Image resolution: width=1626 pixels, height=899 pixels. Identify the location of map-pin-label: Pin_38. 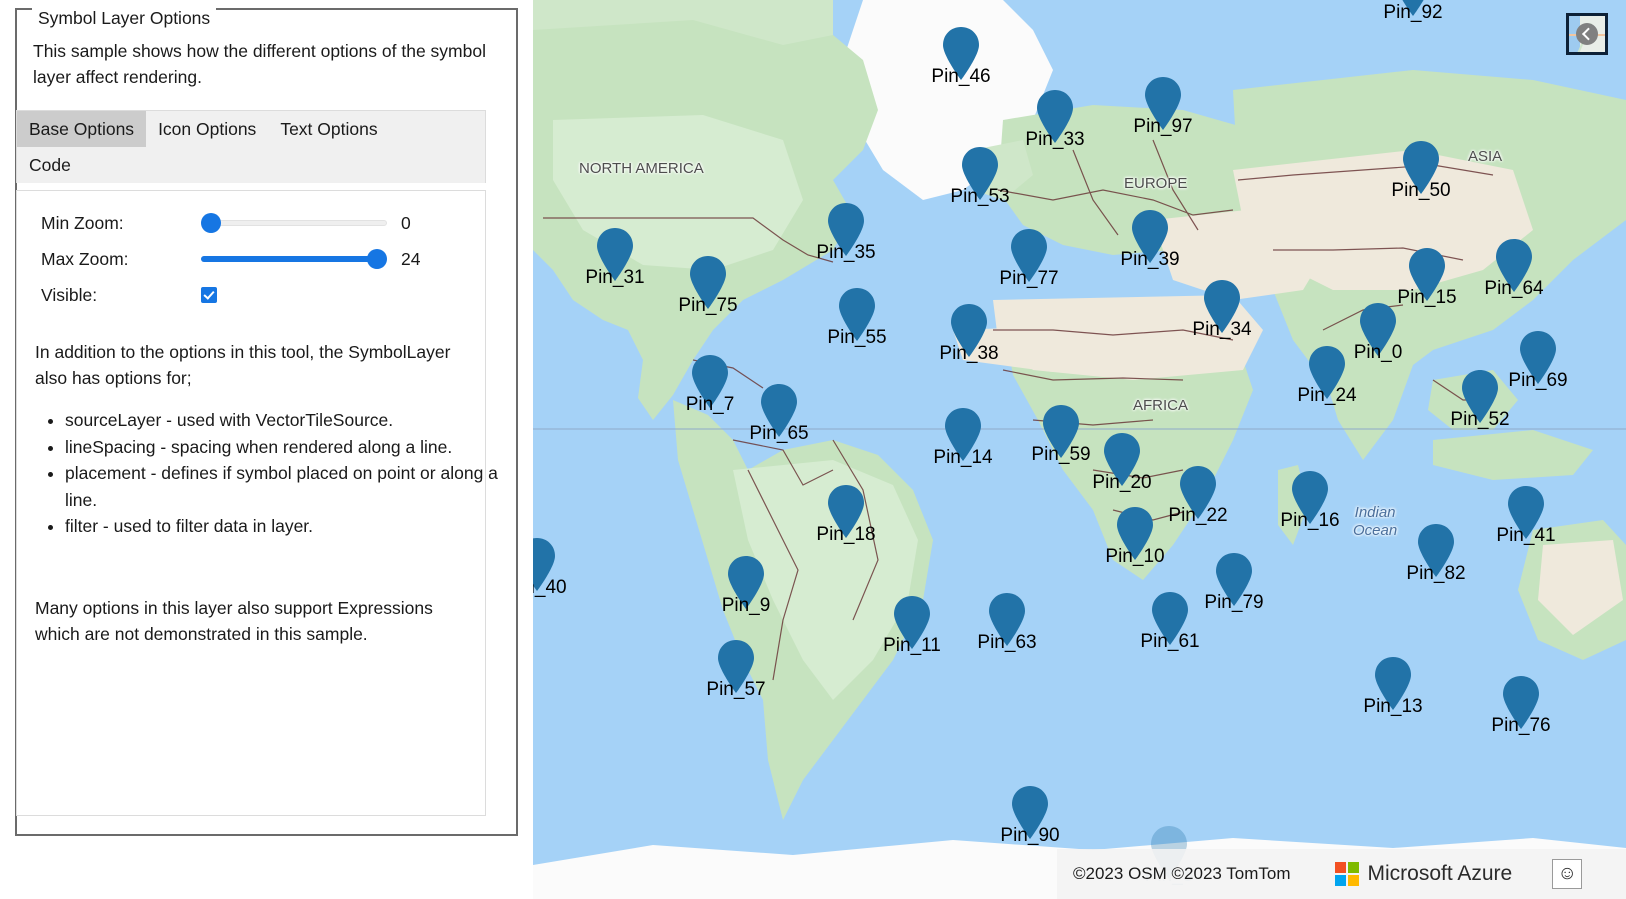
(969, 353).